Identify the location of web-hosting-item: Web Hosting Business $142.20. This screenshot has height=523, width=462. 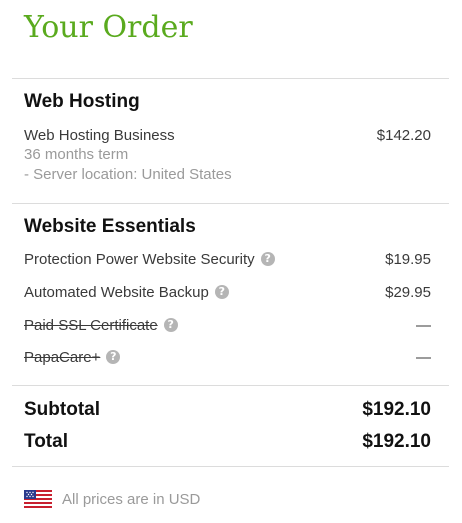
(227, 135).